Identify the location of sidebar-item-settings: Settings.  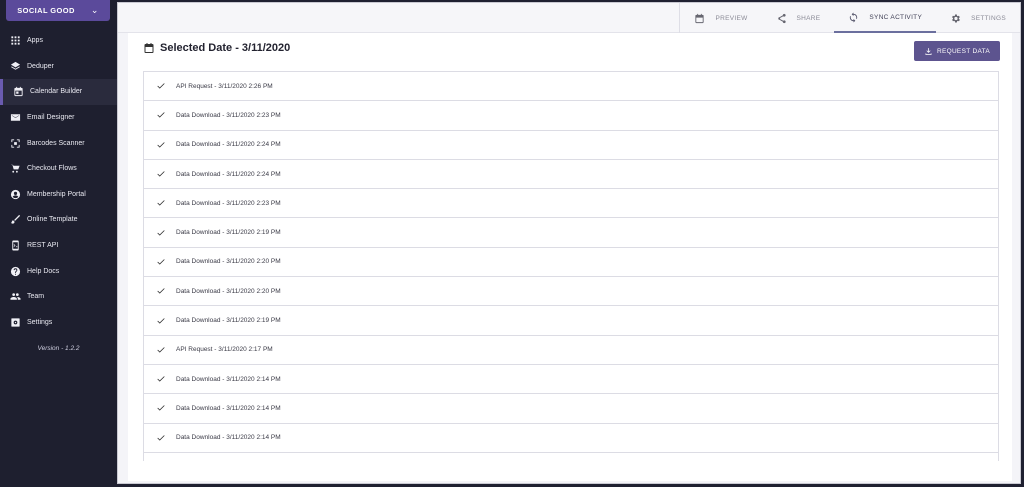
(58, 323).